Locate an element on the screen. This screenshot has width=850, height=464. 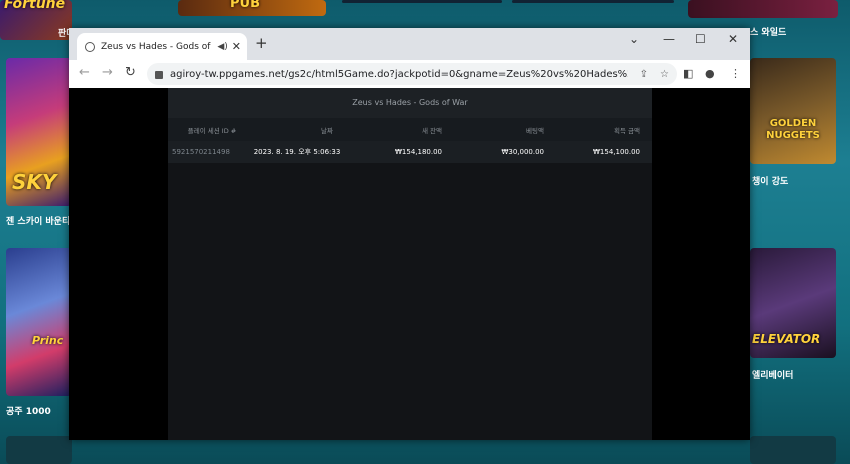
game-tile-sky-bounty: SKY is located at coordinates (39, 132).